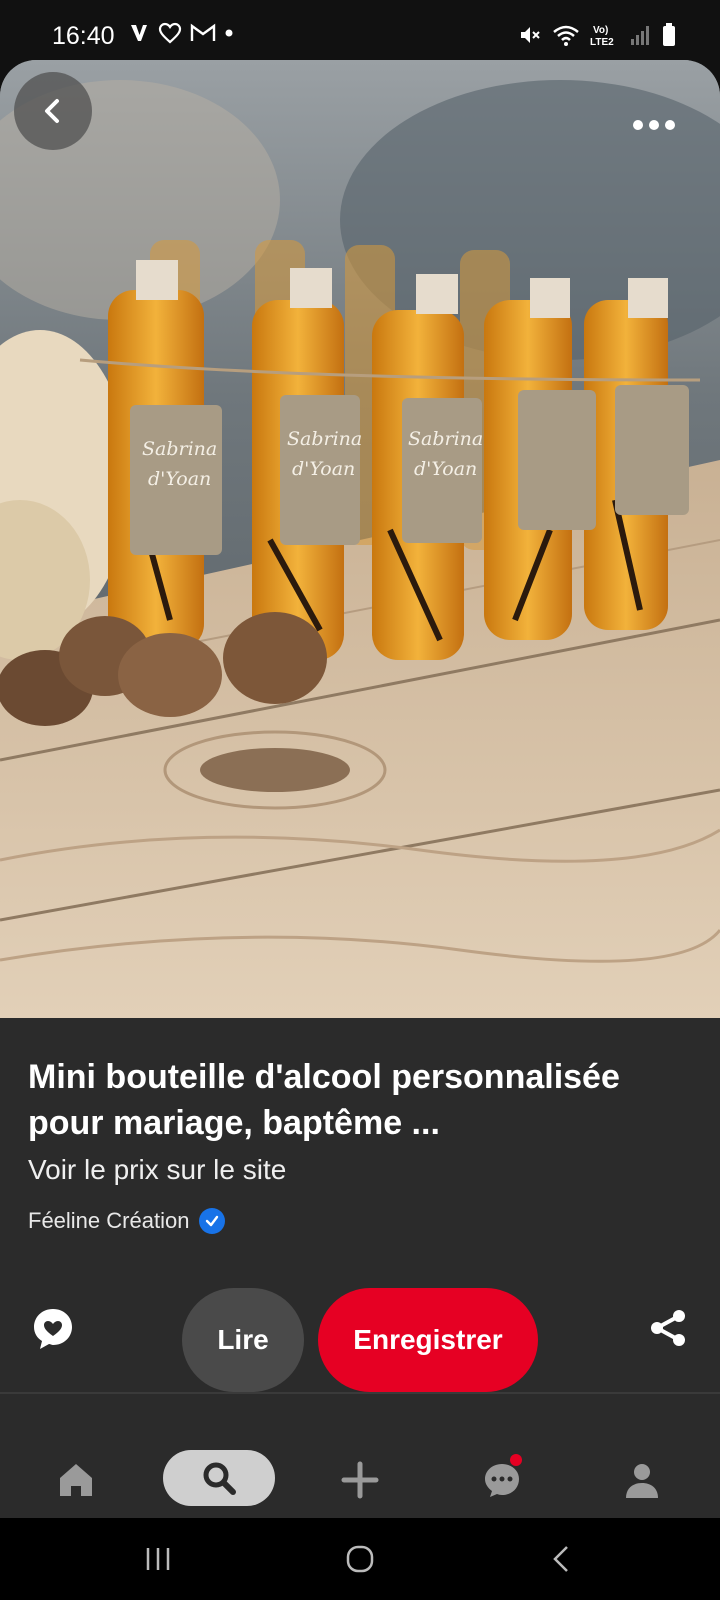 The width and height of the screenshot is (720, 1600). I want to click on svg-text: LTE2, so click(602, 42).